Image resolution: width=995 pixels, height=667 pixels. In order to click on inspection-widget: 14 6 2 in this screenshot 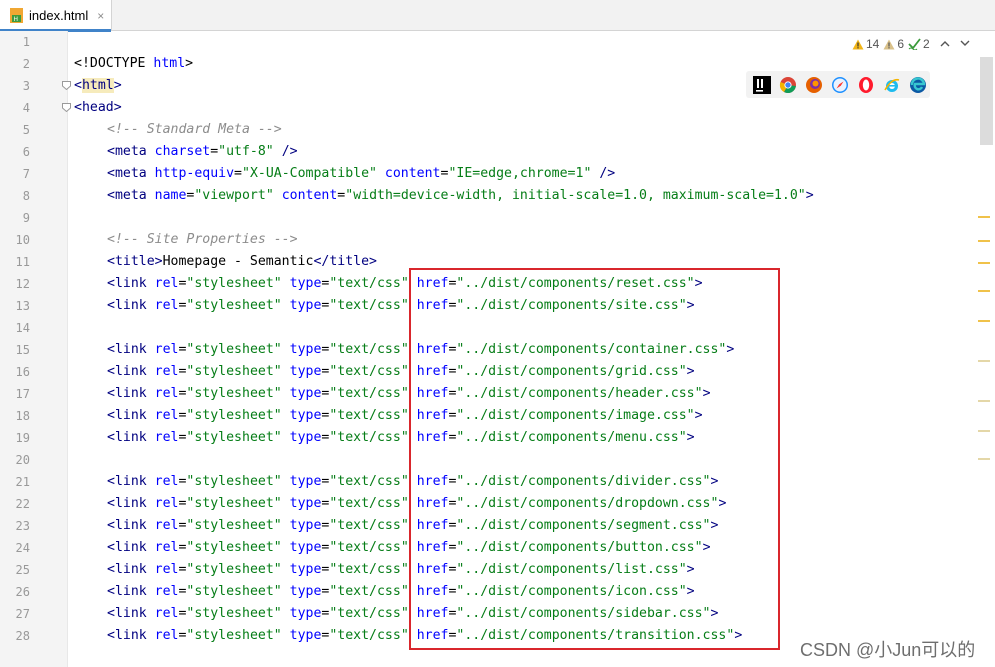, I will do `click(911, 44)`.